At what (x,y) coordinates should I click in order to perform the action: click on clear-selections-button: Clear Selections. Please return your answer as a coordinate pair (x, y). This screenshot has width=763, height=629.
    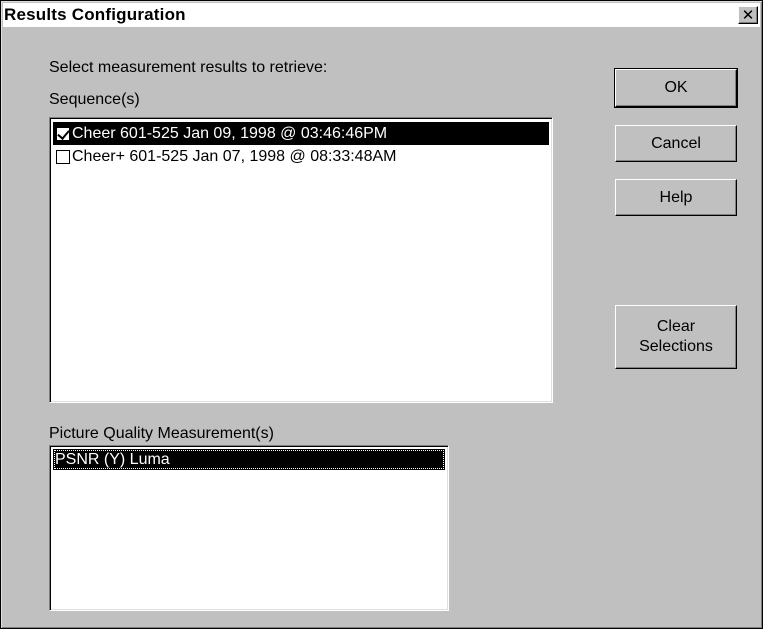
    Looking at the image, I should click on (676, 337).